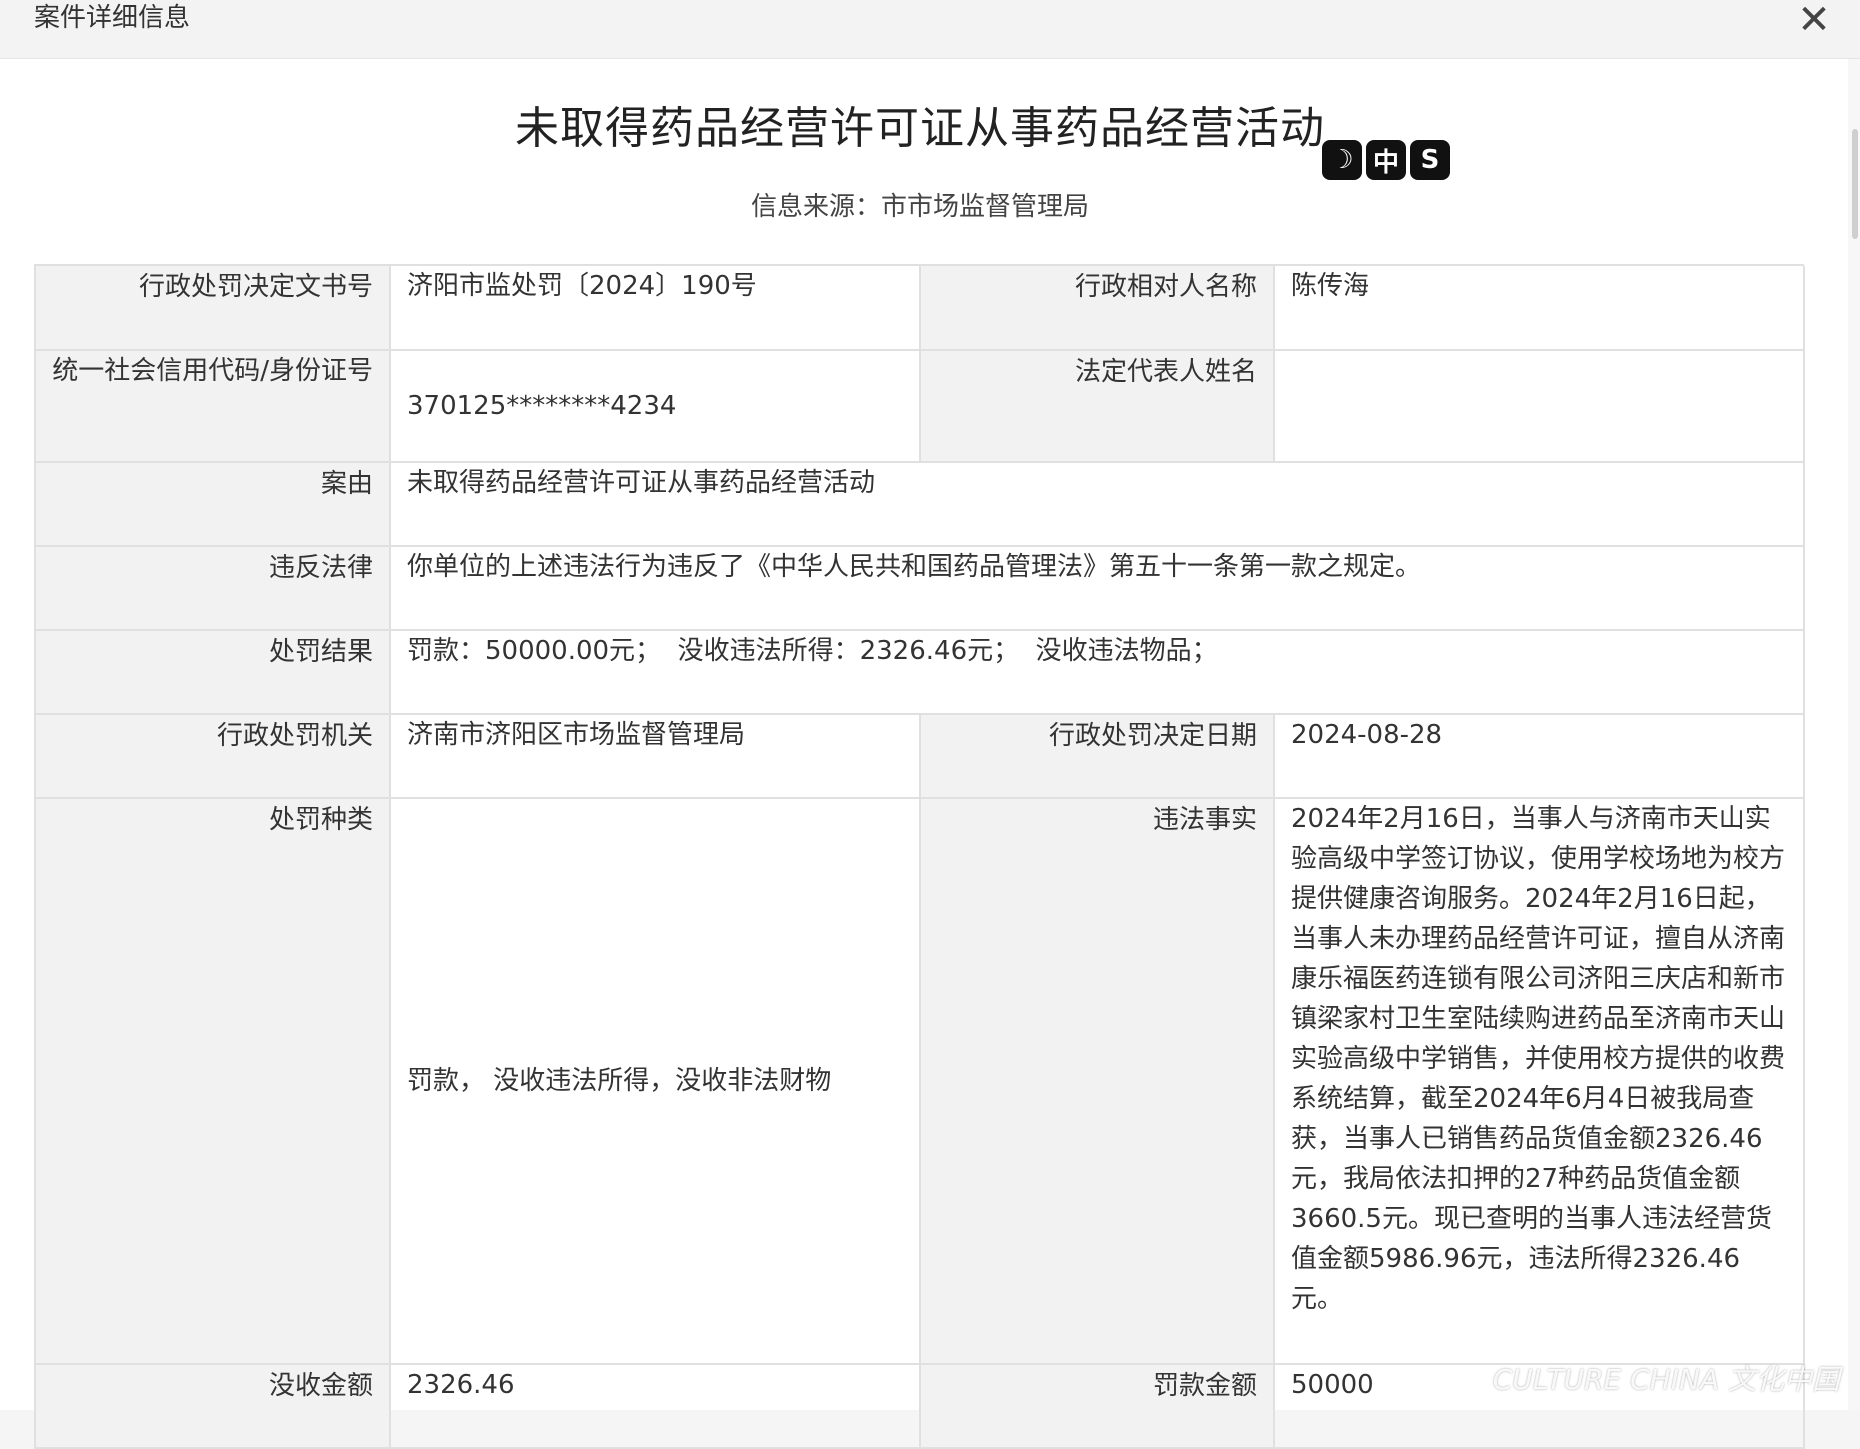 This screenshot has width=1860, height=1449. I want to click on scrollbar, so click(1854, 734).